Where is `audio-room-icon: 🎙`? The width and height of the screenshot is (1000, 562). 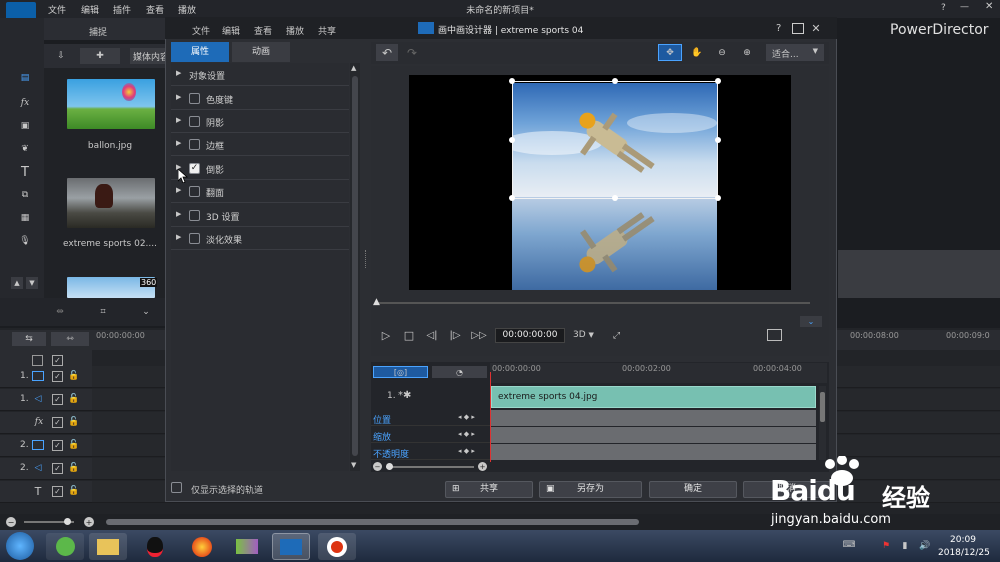 audio-room-icon: 🎙 is located at coordinates (25, 241).